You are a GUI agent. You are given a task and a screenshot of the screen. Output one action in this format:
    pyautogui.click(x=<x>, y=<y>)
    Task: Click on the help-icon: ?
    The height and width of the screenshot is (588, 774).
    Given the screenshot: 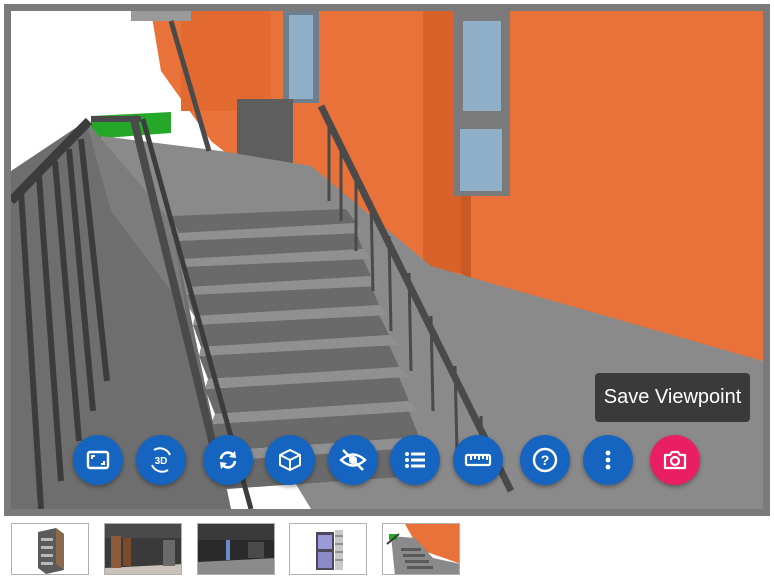 What is the action you would take?
    pyautogui.click(x=545, y=460)
    